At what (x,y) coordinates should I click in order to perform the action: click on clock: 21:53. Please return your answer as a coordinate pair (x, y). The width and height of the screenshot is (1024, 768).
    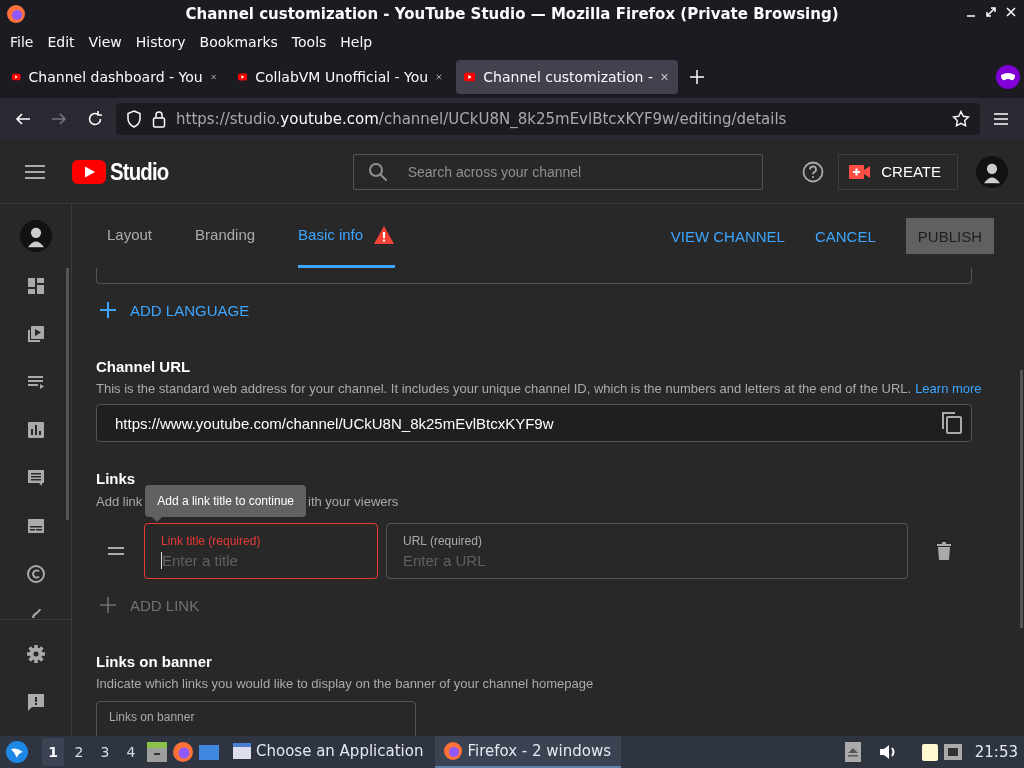
    Looking at the image, I should click on (996, 752).